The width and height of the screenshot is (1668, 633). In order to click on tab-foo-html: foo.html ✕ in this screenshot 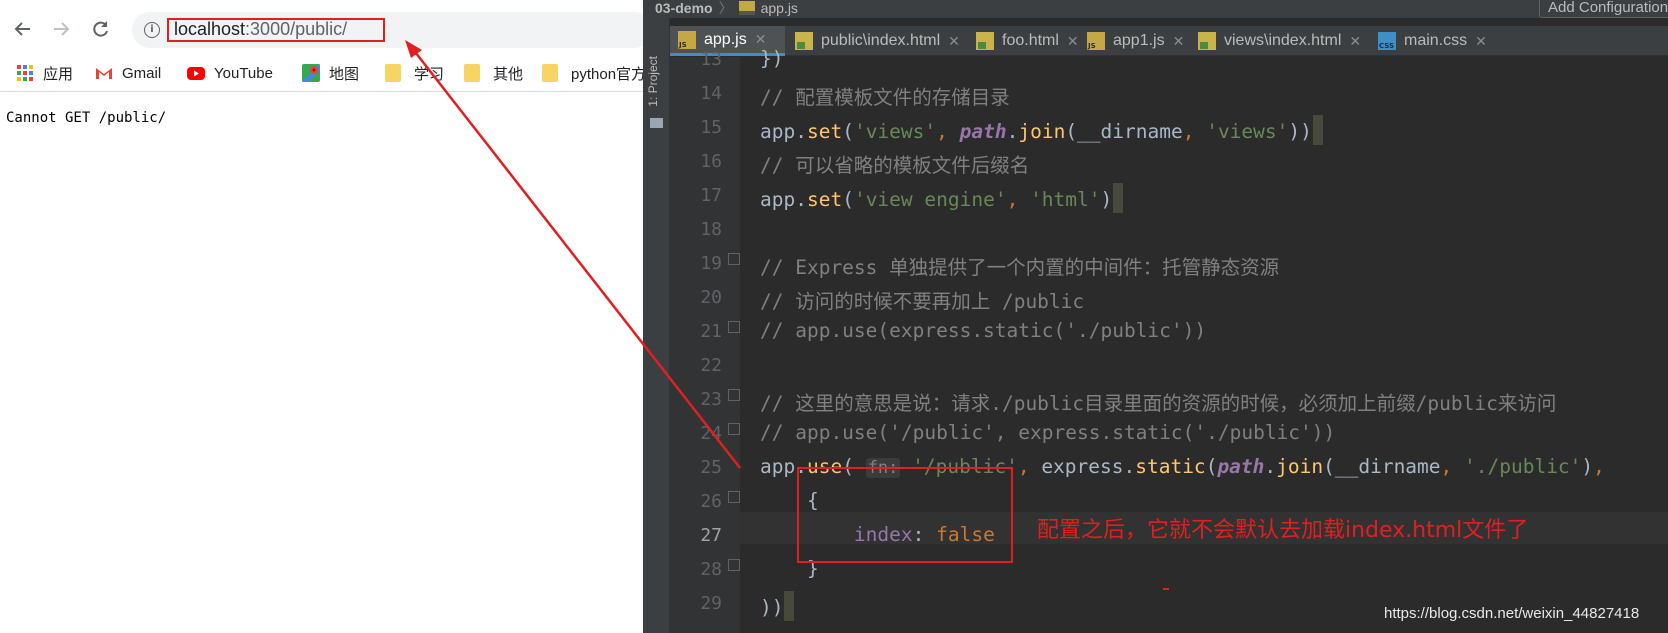, I will do `click(1023, 41)`.